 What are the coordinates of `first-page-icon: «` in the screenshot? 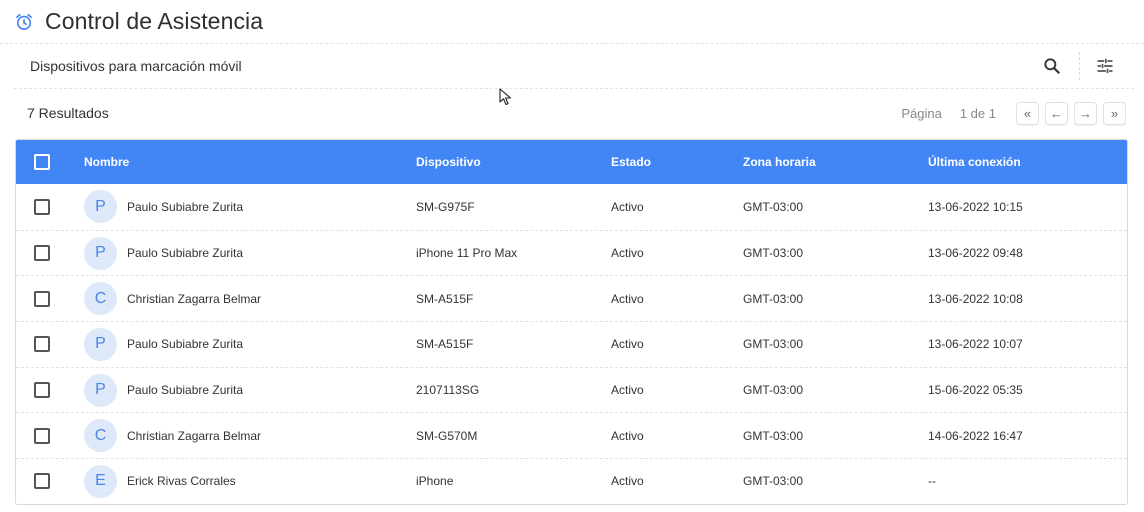 It's located at (1027, 113).